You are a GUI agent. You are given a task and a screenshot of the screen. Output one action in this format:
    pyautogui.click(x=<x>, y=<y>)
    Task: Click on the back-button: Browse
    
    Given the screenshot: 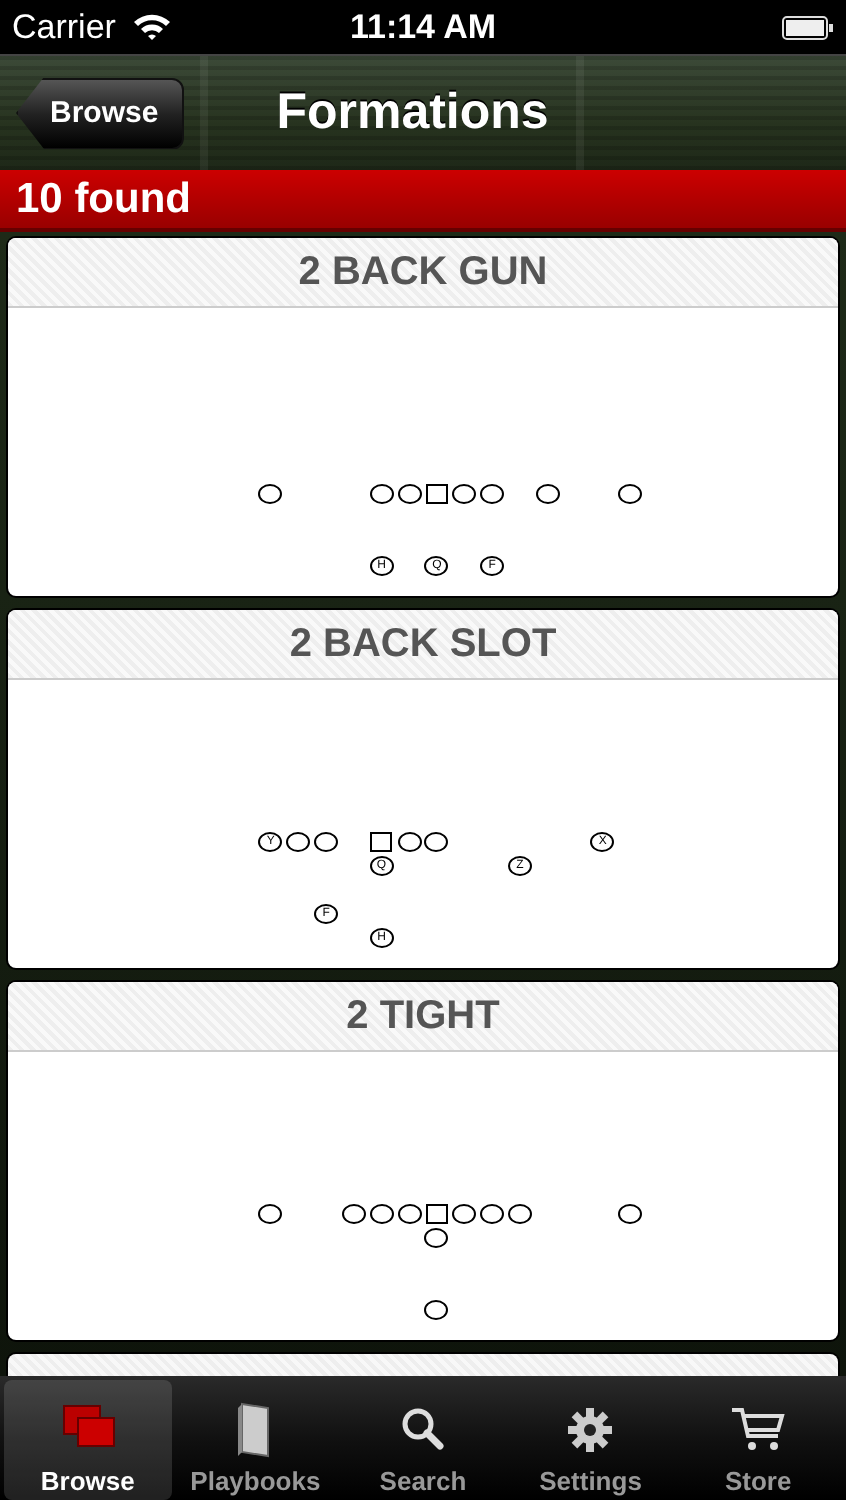 What is the action you would take?
    pyautogui.click(x=100, y=113)
    